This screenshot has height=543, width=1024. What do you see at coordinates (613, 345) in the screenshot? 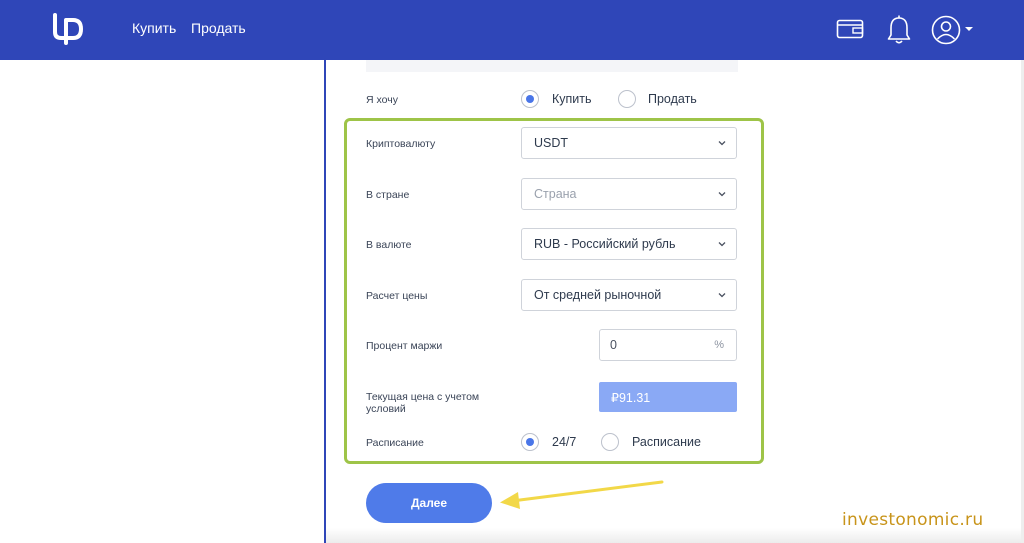
I see `margin-value: 0` at bounding box center [613, 345].